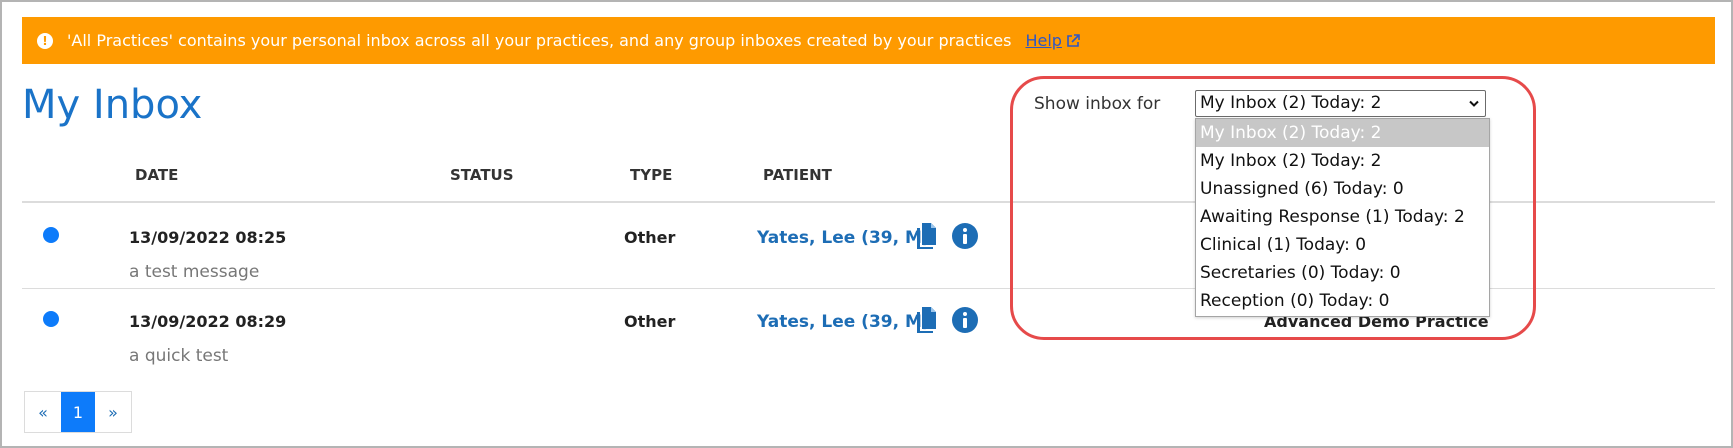  I want to click on pagination-page-1: 1, so click(78, 412).